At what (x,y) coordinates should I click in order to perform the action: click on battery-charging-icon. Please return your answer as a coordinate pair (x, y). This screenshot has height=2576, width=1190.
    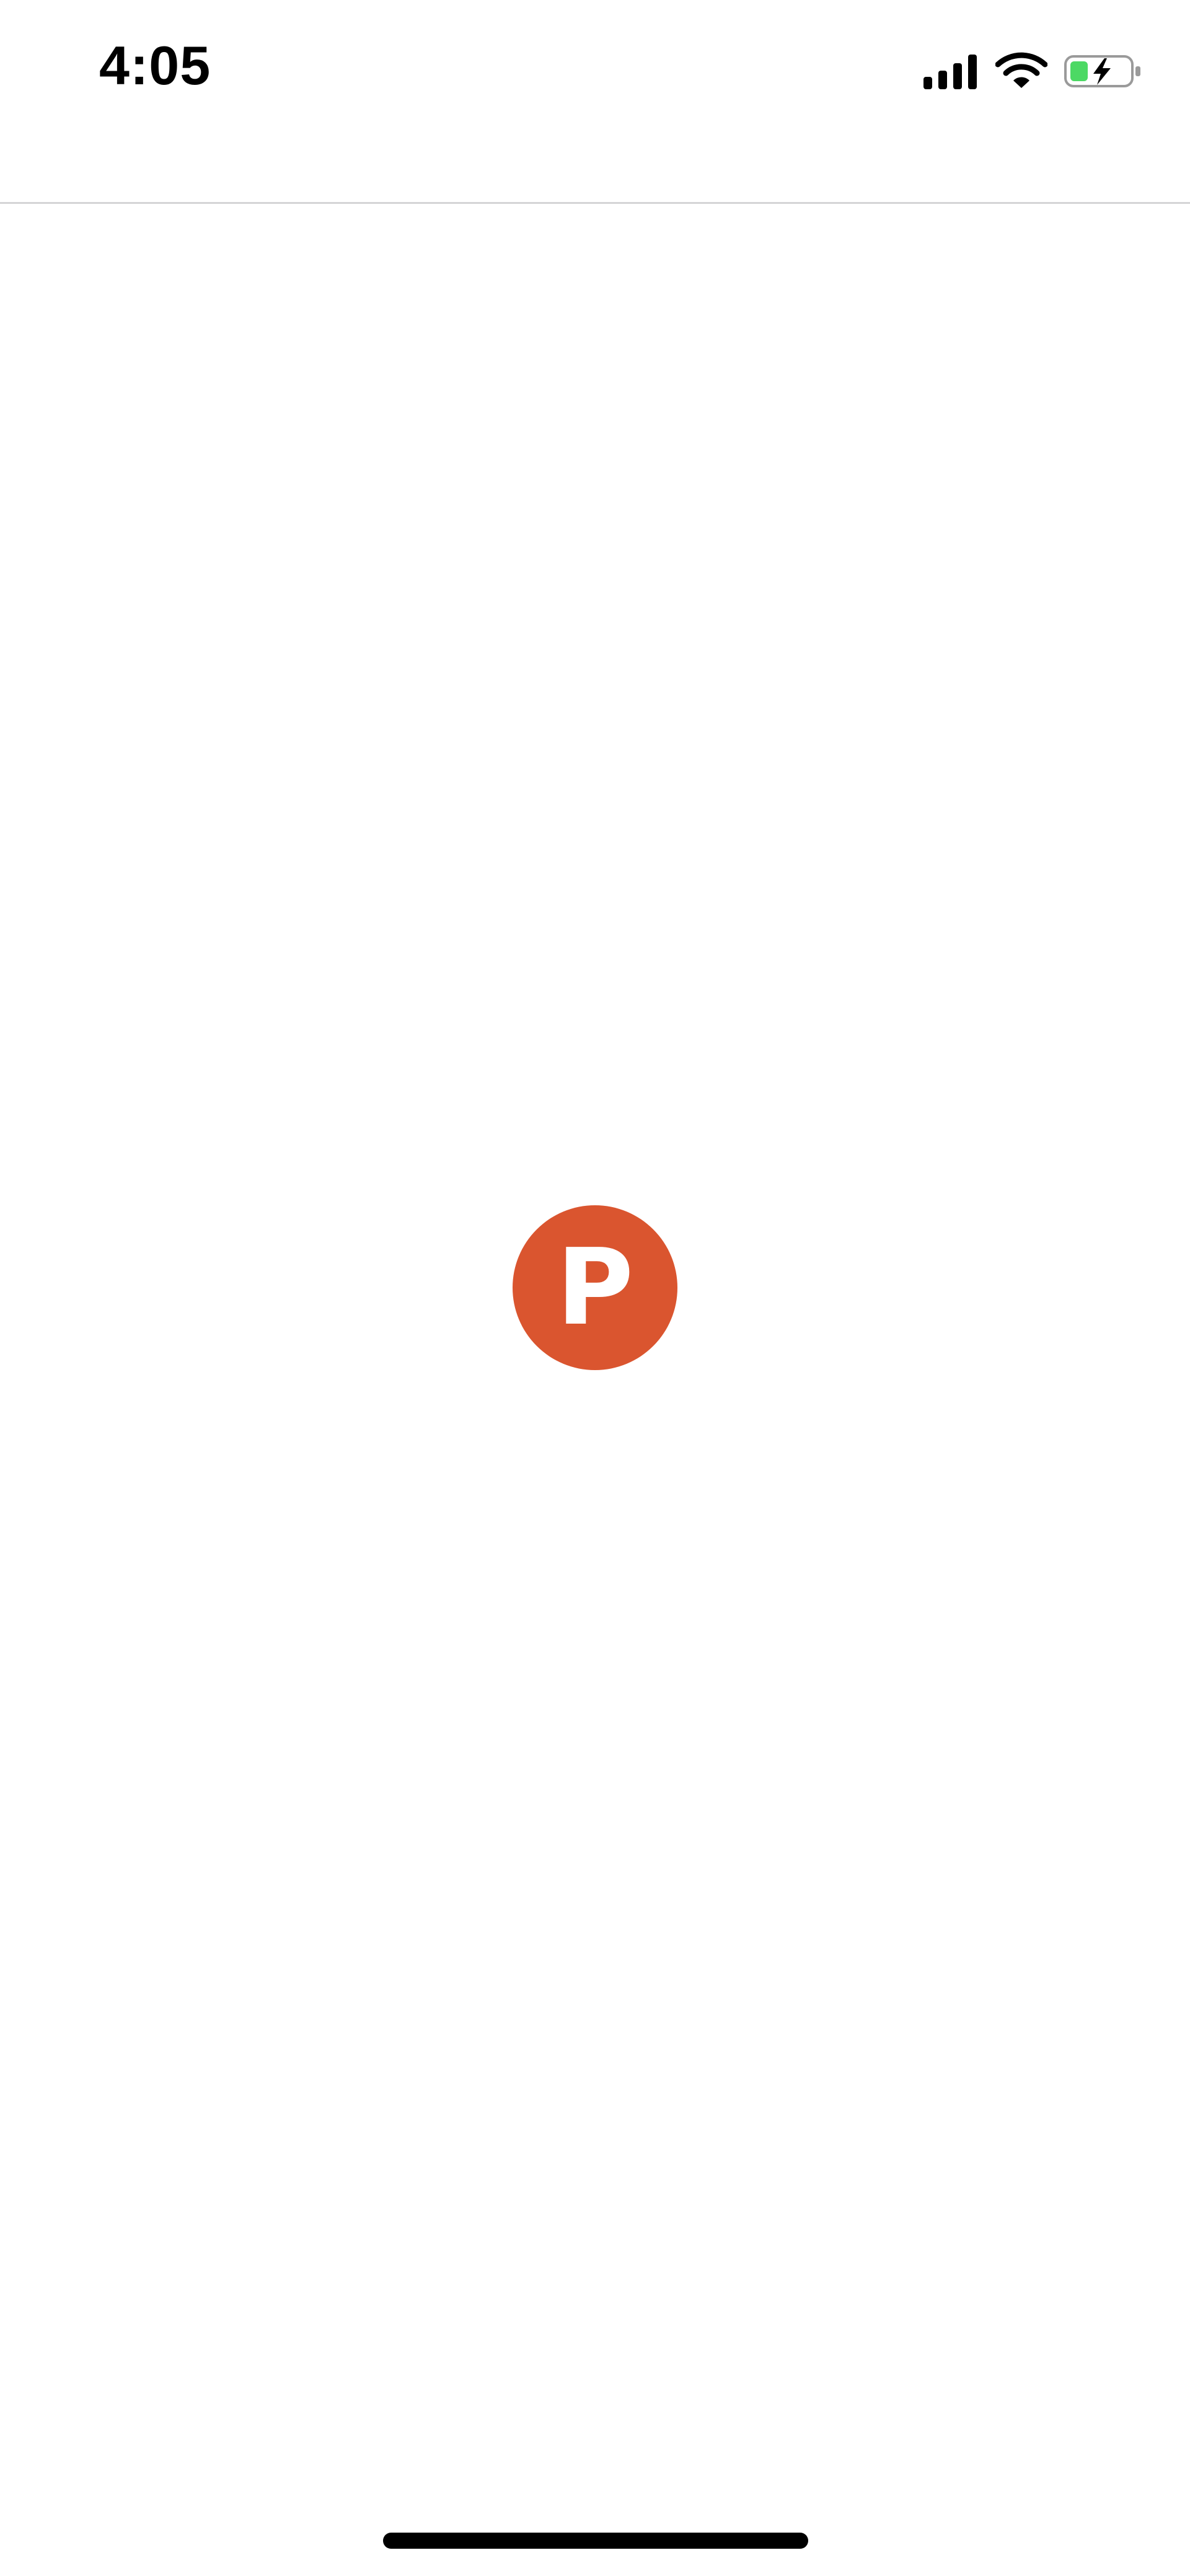
    Looking at the image, I should click on (1102, 71).